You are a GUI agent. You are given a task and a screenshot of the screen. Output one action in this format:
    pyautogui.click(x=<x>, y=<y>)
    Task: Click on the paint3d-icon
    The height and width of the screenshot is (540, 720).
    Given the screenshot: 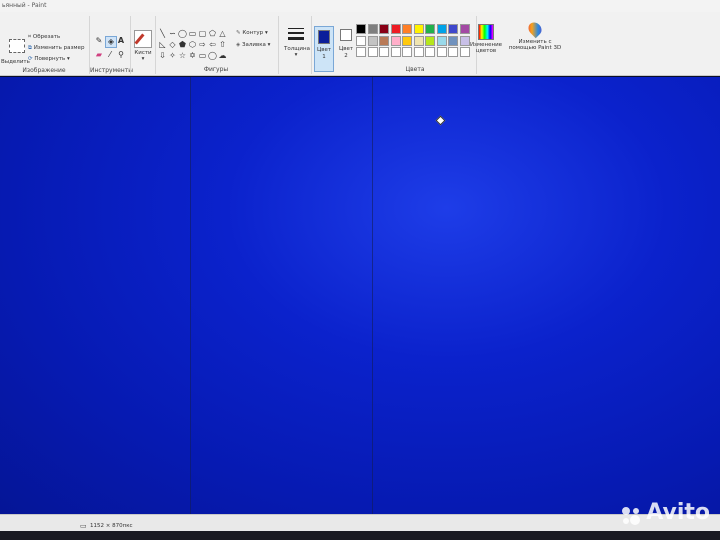 What is the action you would take?
    pyautogui.click(x=535, y=29)
    